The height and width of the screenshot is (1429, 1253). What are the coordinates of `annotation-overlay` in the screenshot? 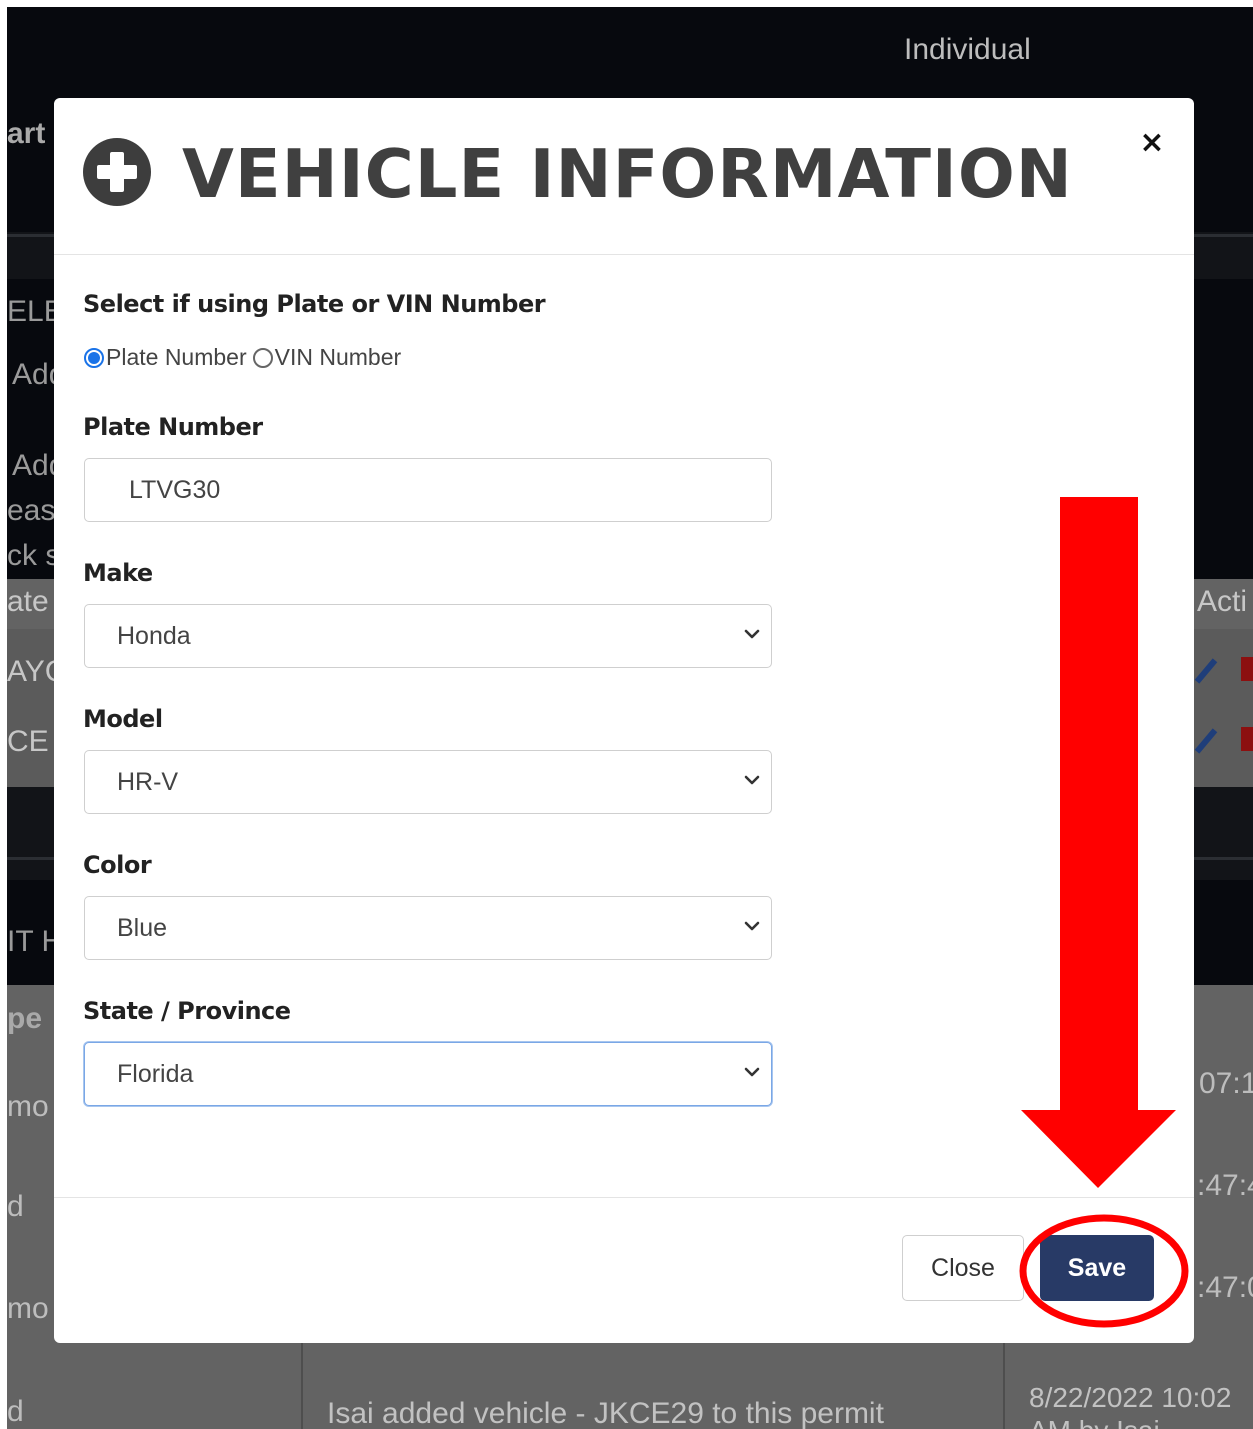 It's located at (1104, 912).